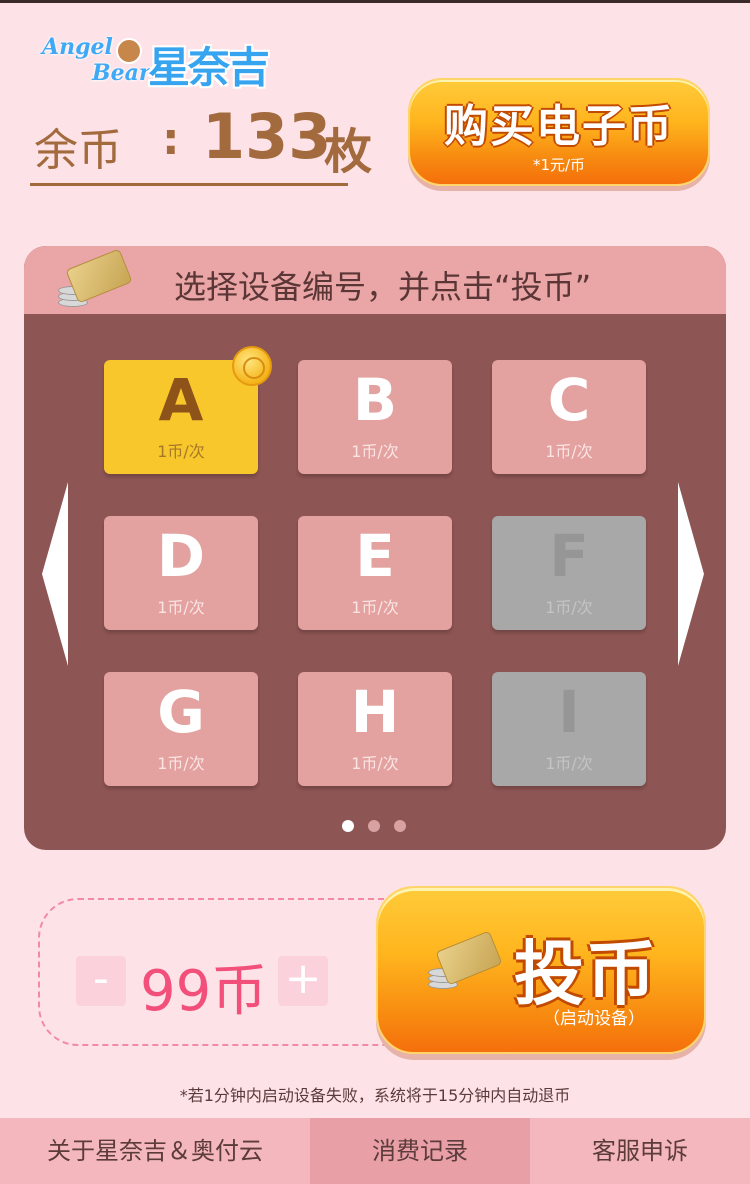 Image resolution: width=750 pixels, height=1184 pixels. I want to click on device-tile-c: C 1币/次, so click(569, 417).